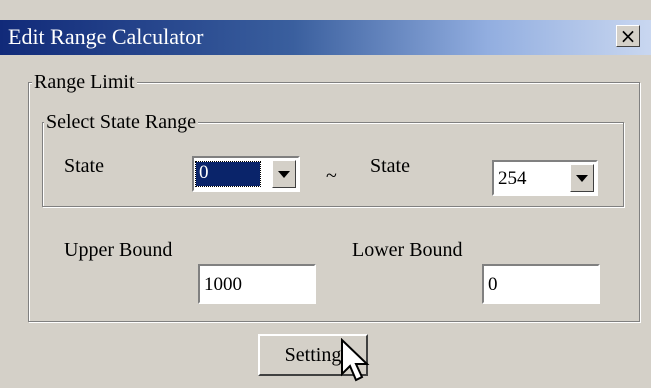 The width and height of the screenshot is (651, 388). I want to click on state-from-label: State, so click(84, 166).